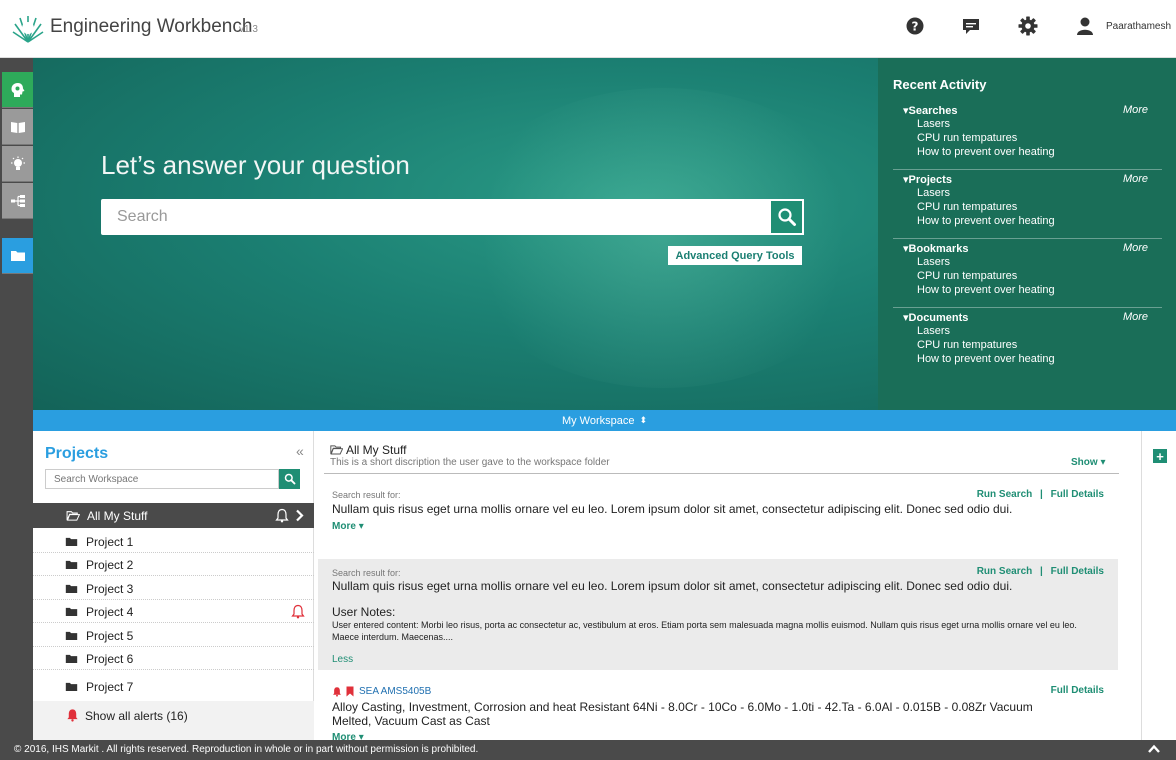  I want to click on project-item-4: Project 4, so click(173, 611).